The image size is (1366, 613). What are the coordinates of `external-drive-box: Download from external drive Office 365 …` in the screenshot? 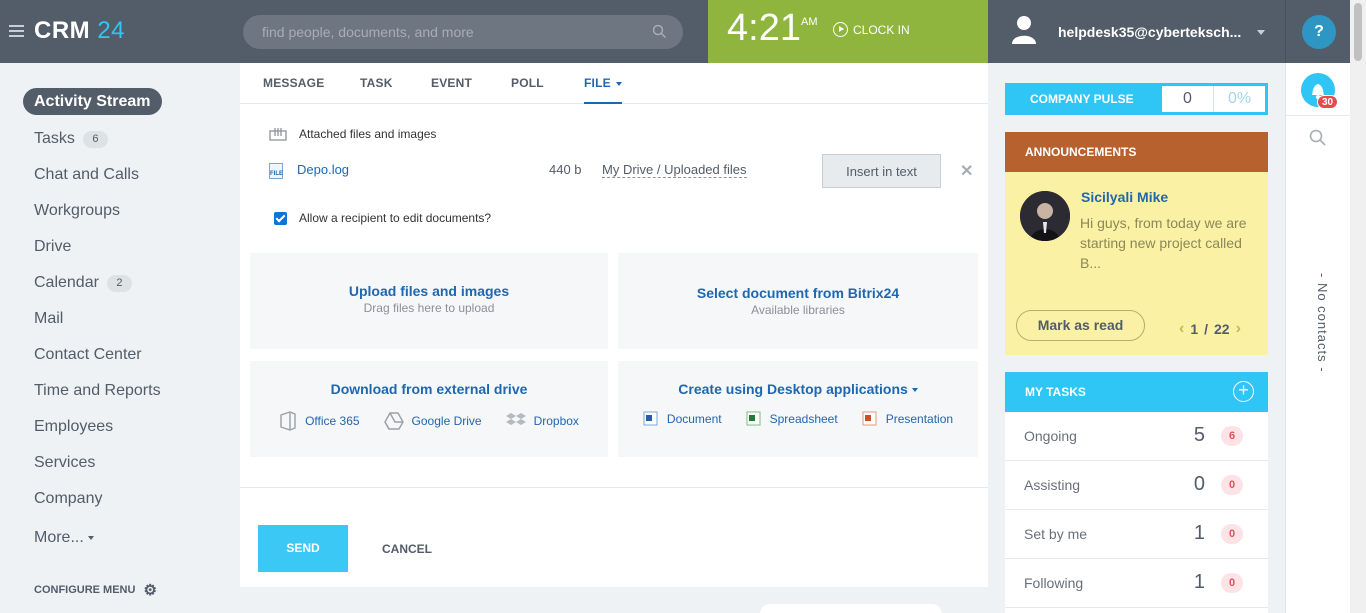 It's located at (429, 409).